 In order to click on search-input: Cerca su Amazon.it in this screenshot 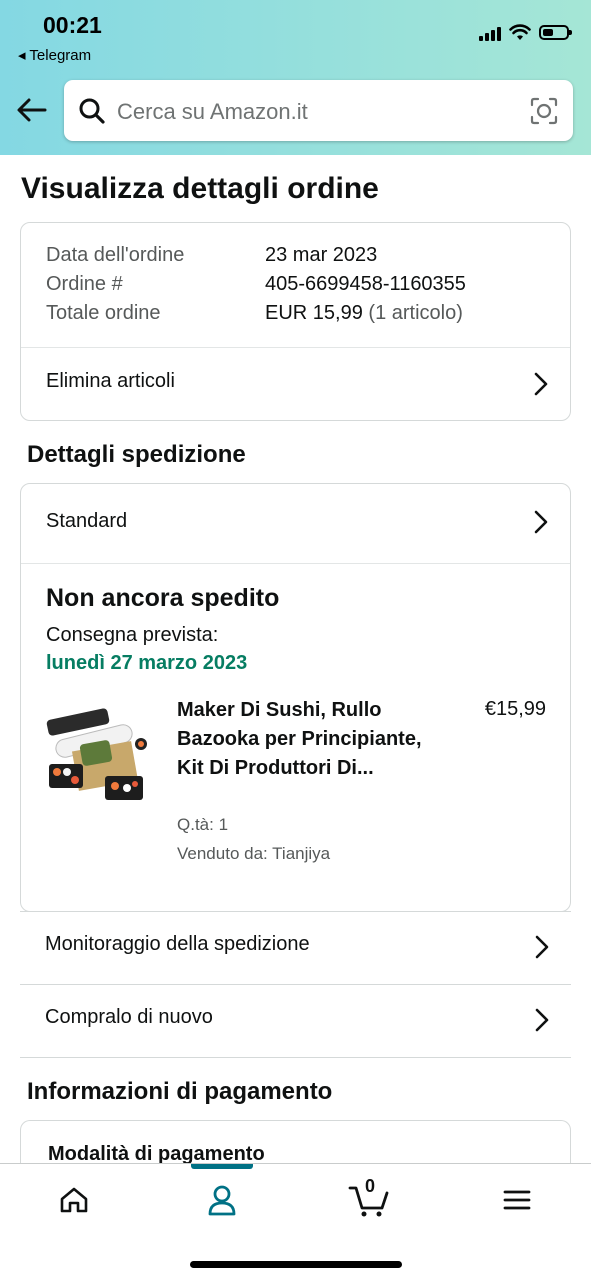, I will do `click(318, 110)`.